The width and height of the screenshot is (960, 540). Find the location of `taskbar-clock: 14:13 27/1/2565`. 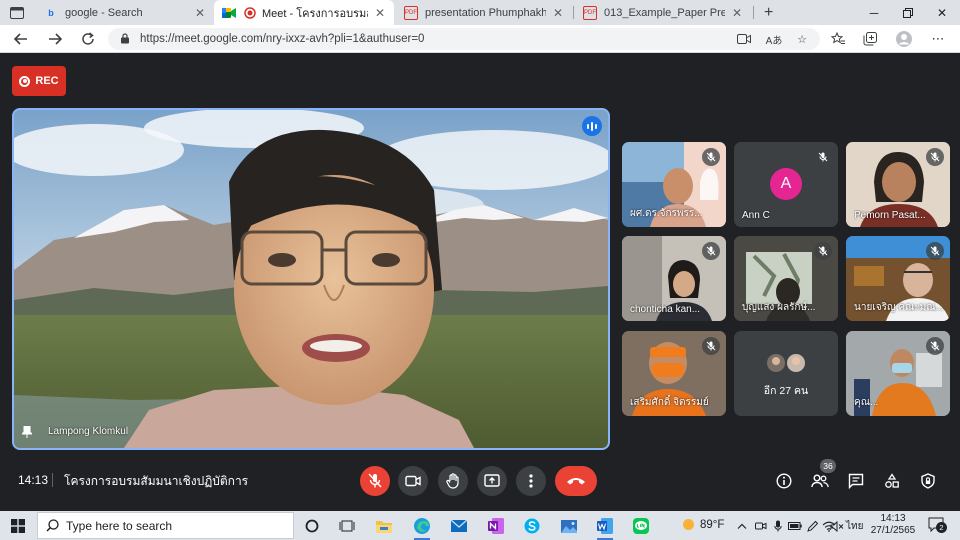

taskbar-clock: 14:13 27/1/2565 is located at coordinates (893, 525).